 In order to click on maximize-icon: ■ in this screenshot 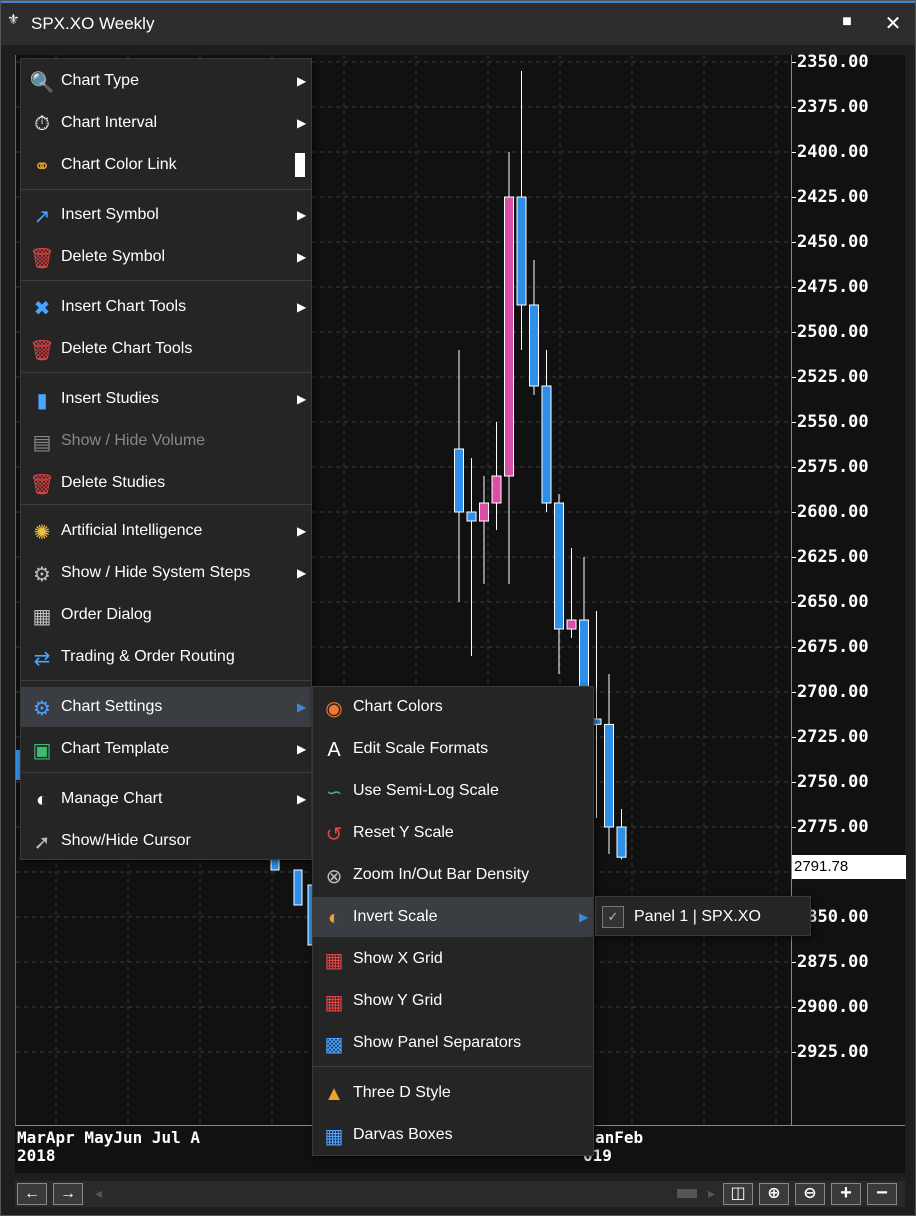, I will do `click(847, 23)`.